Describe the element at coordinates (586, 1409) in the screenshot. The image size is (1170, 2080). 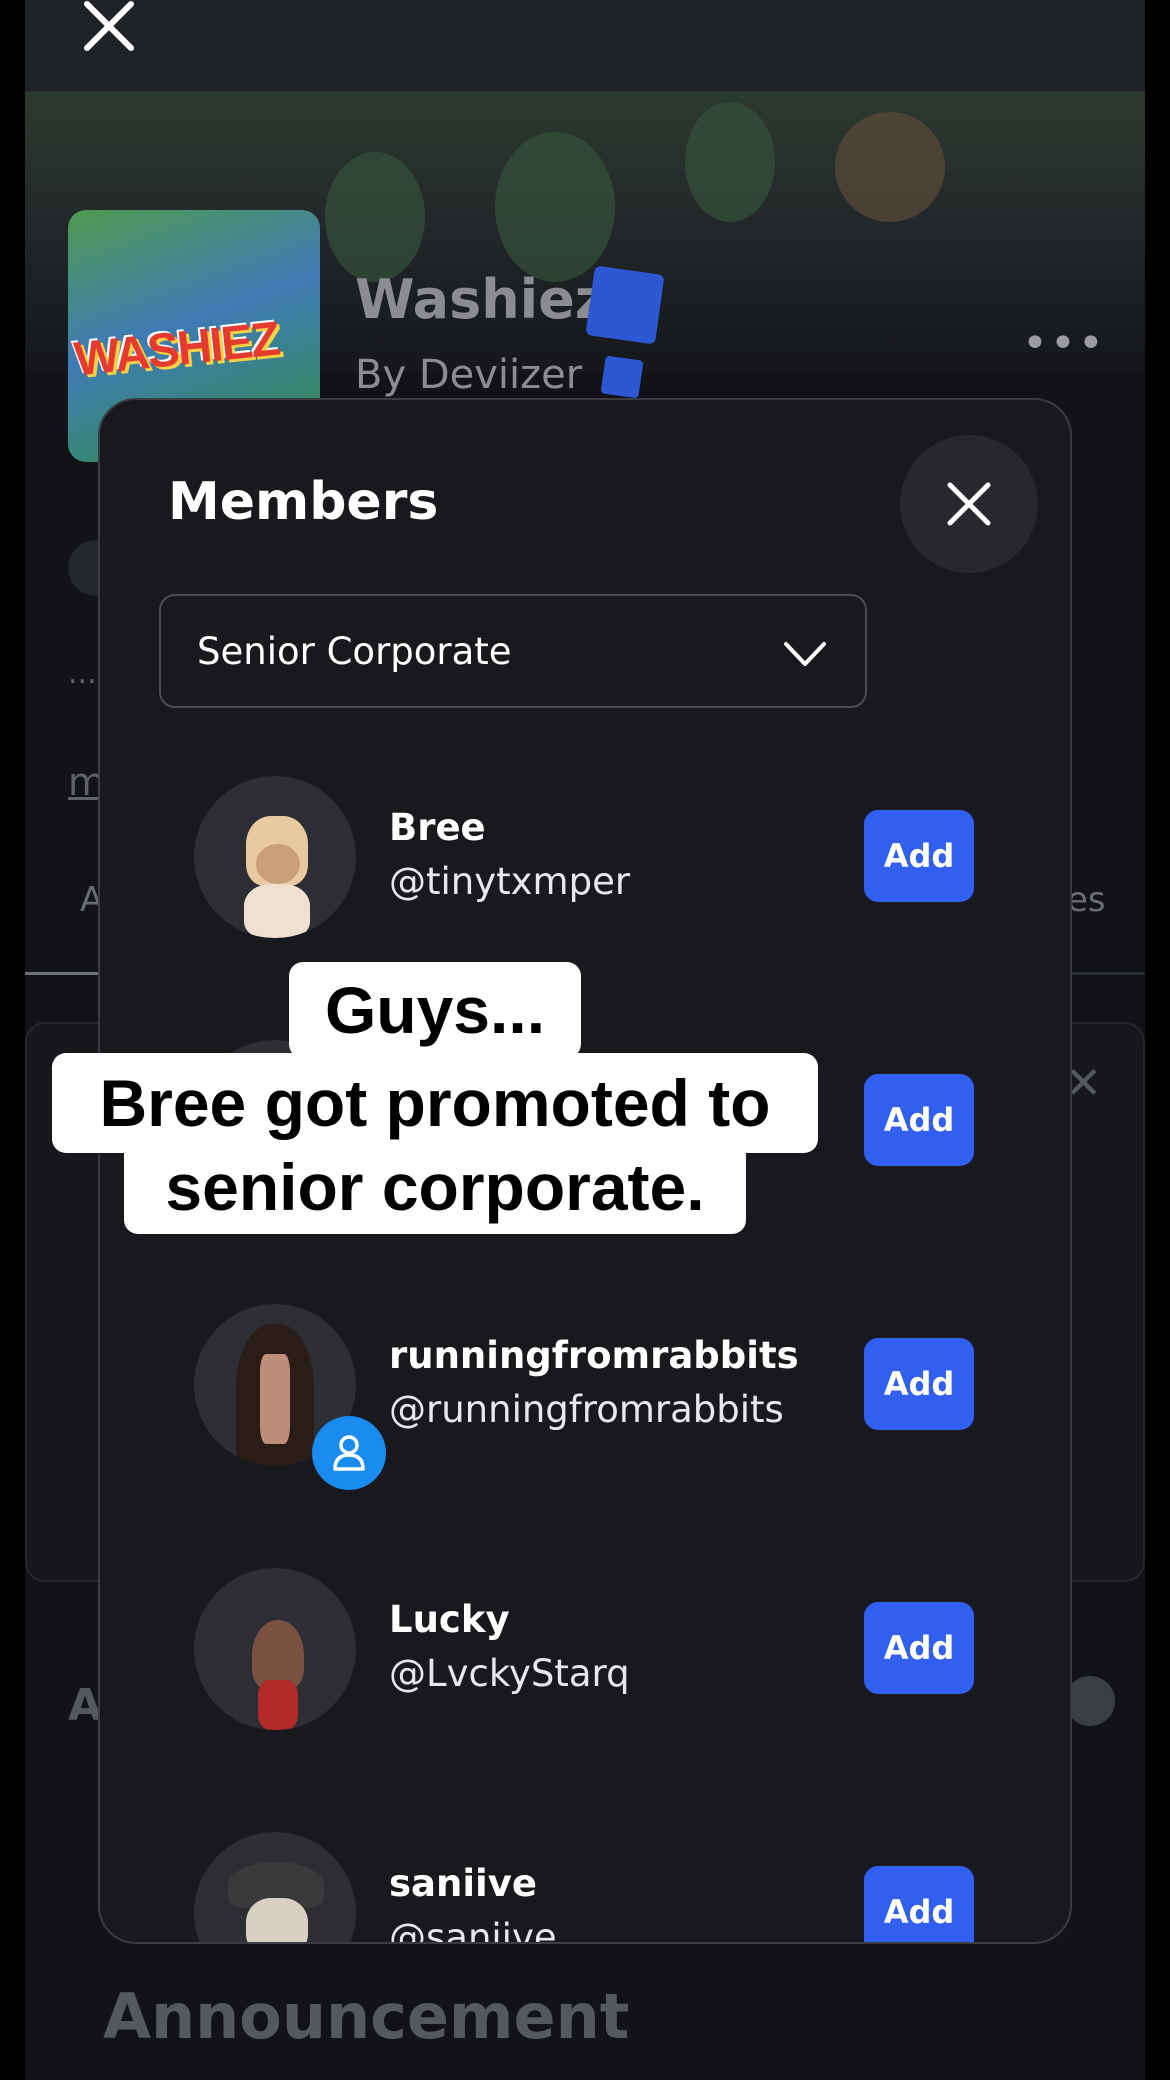
I see `member-handle: @runningfromrabbits` at that location.